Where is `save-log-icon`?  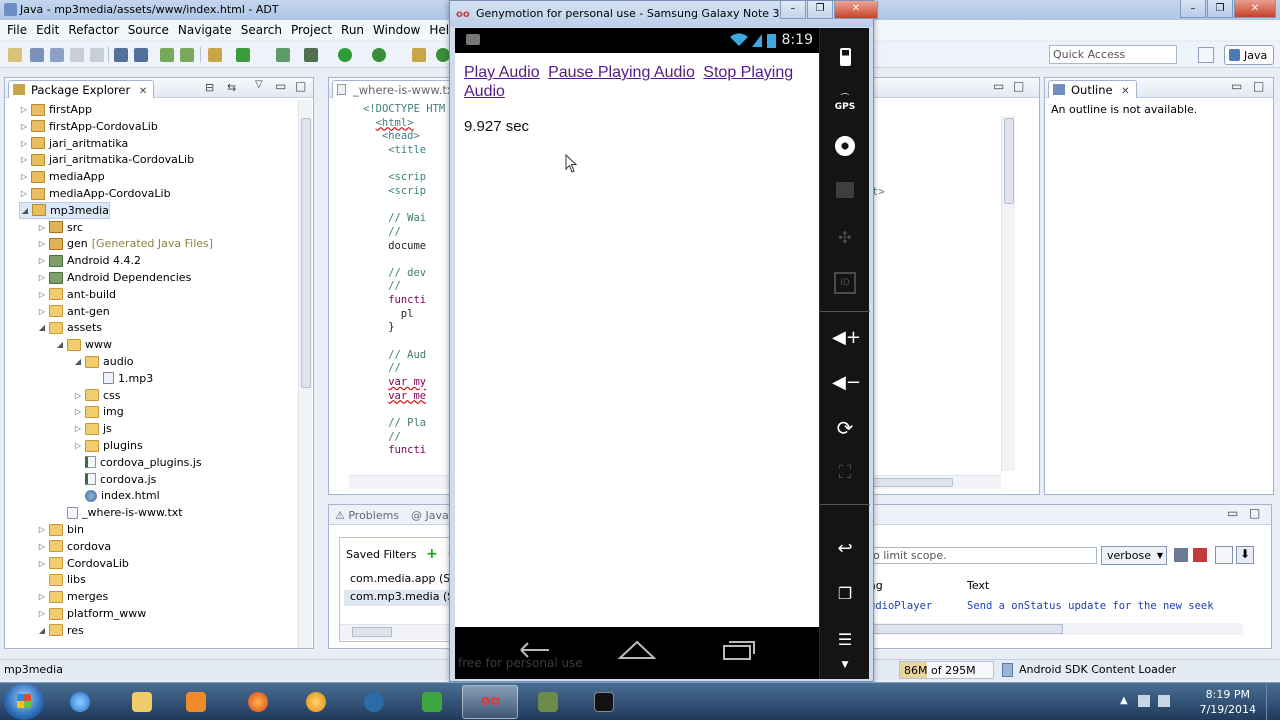
save-log-icon is located at coordinates (1181, 555).